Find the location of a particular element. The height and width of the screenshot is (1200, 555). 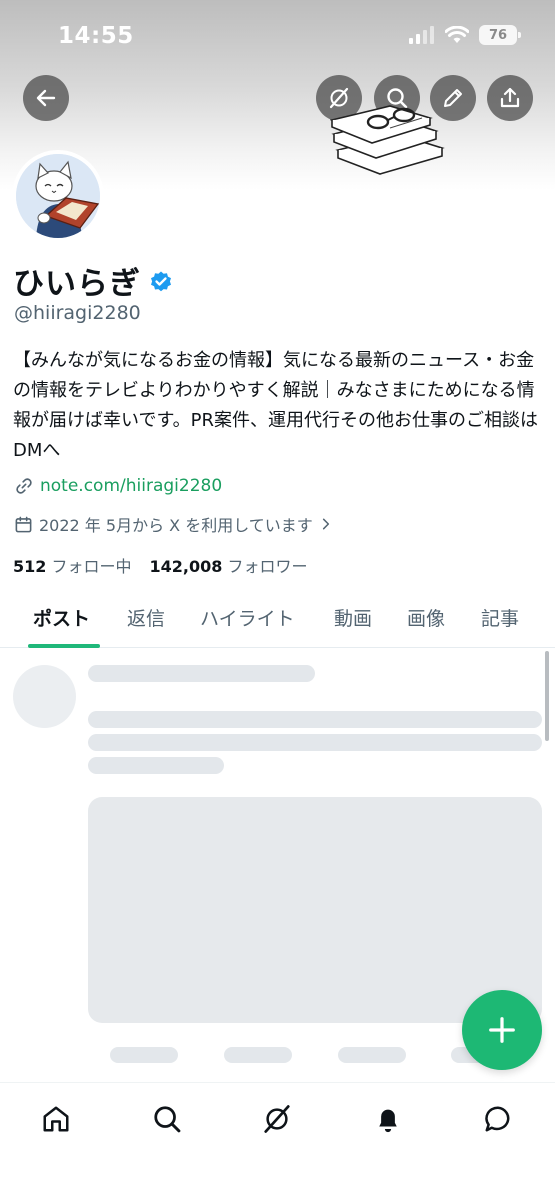

nav-grok is located at coordinates (277, 1119).